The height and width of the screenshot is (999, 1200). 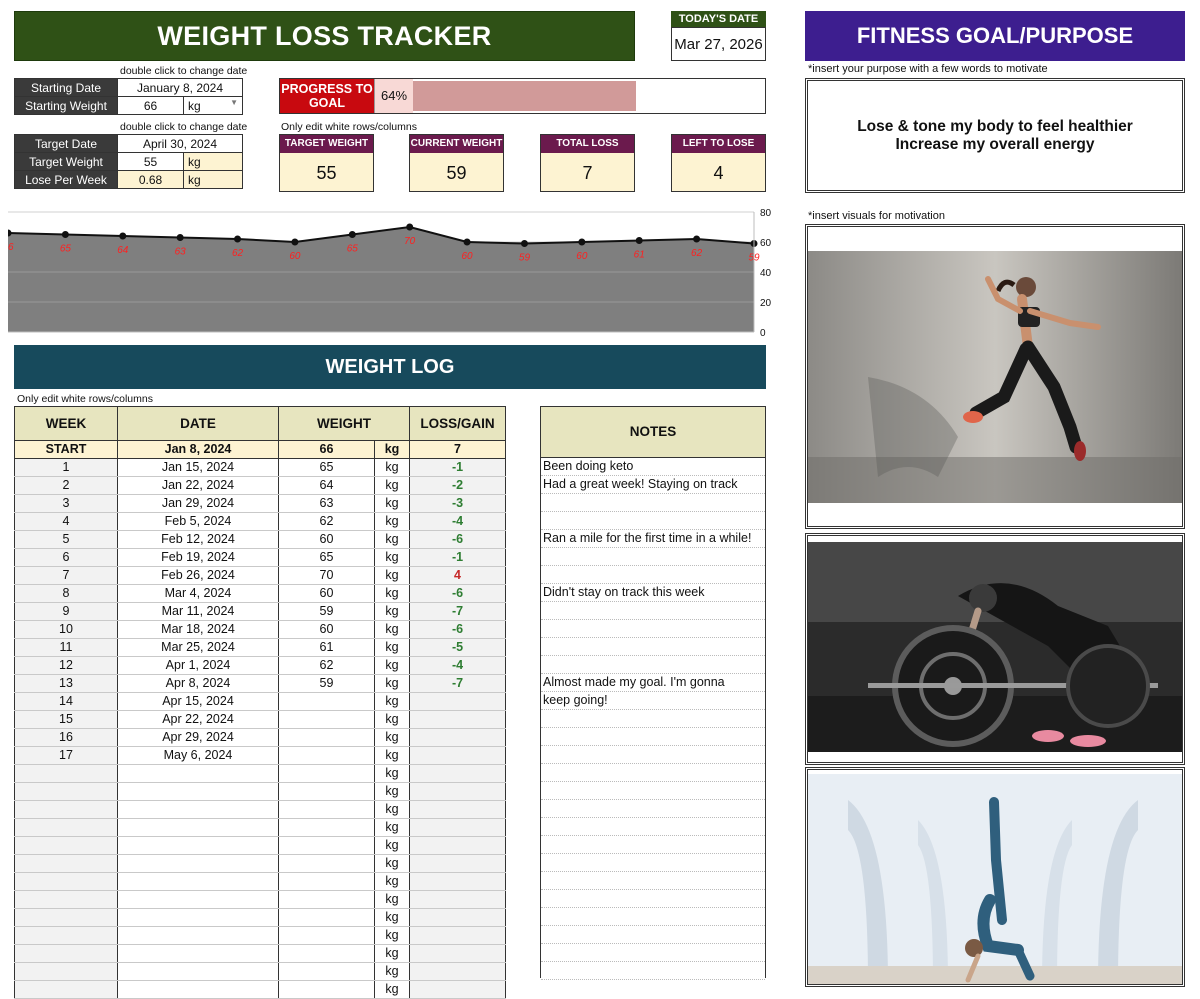 What do you see at coordinates (260, 701) in the screenshot?
I see `table-row: 14 Apr 15, 2024 kg` at bounding box center [260, 701].